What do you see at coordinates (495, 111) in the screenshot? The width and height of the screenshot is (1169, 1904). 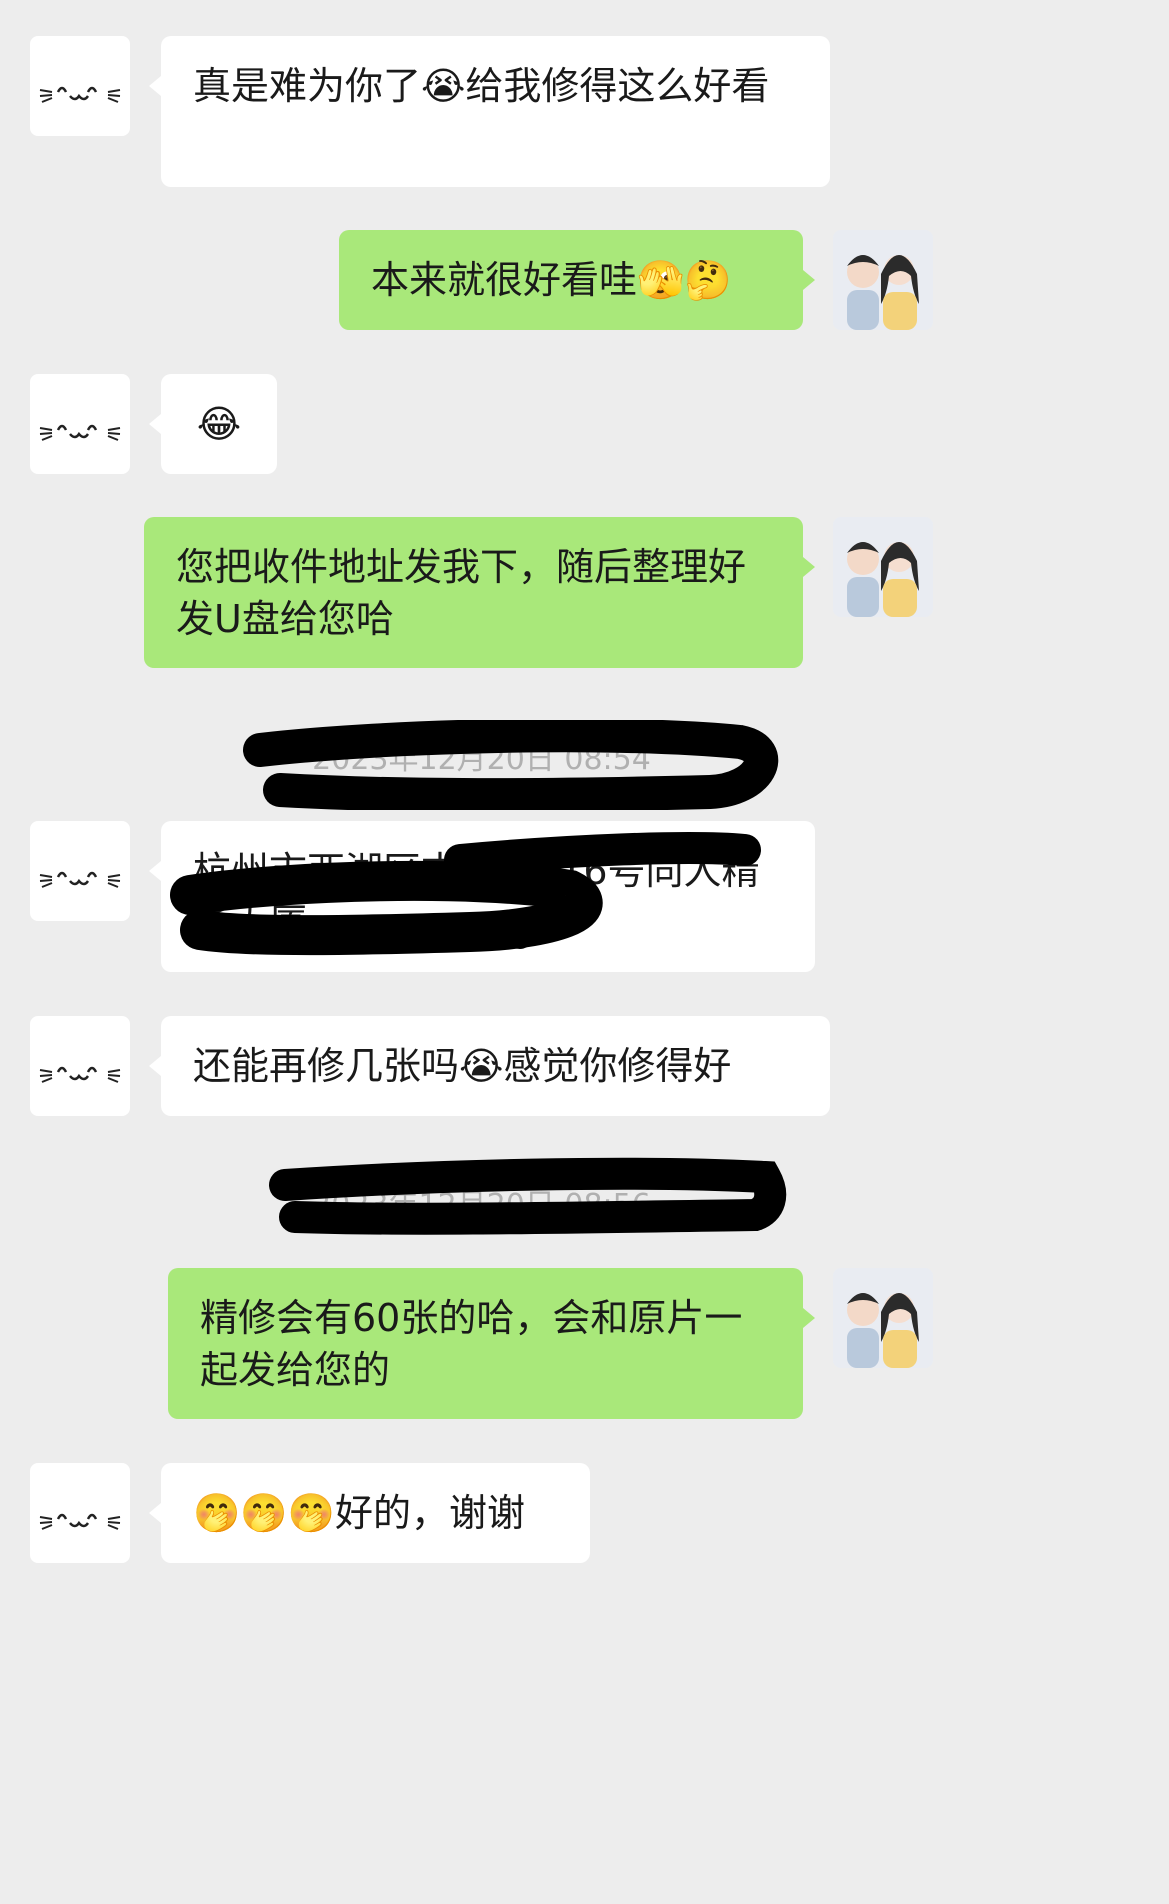 I see `message-bubble: 真是难为你了😭给我修得这么好看` at bounding box center [495, 111].